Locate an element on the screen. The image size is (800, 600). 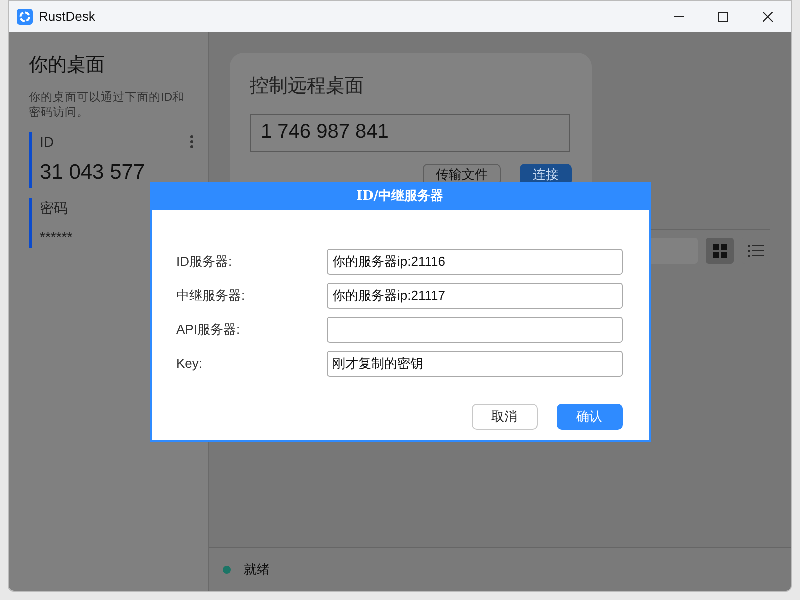
card-heading: 控制远程桌面 is located at coordinates (307, 87).